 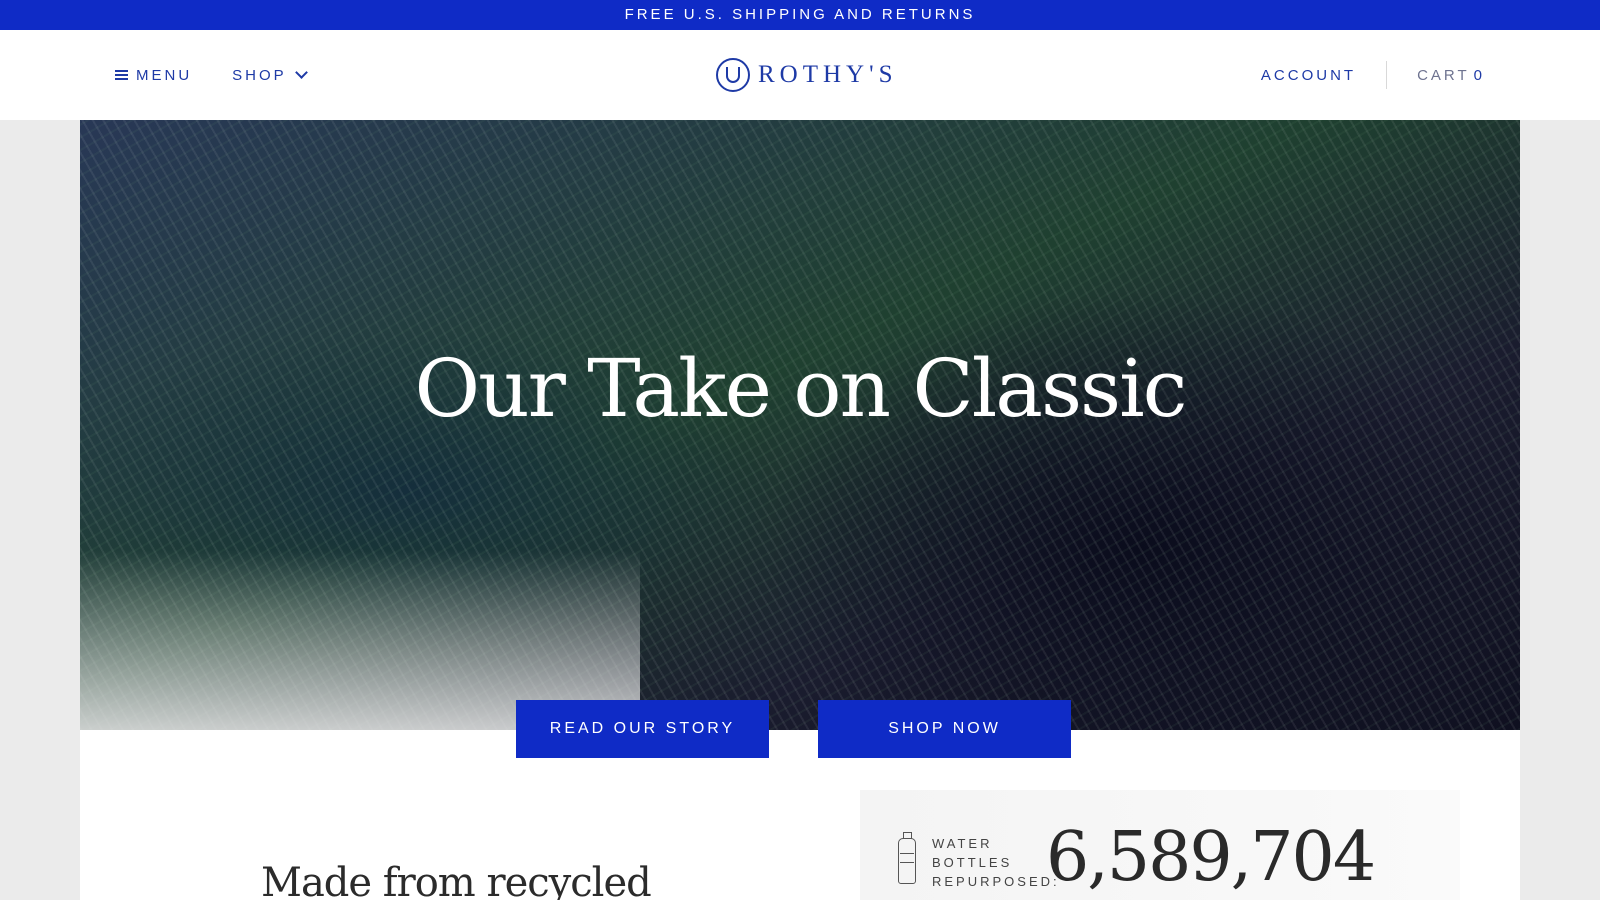 What do you see at coordinates (121, 75) in the screenshot?
I see `hamburger-icon` at bounding box center [121, 75].